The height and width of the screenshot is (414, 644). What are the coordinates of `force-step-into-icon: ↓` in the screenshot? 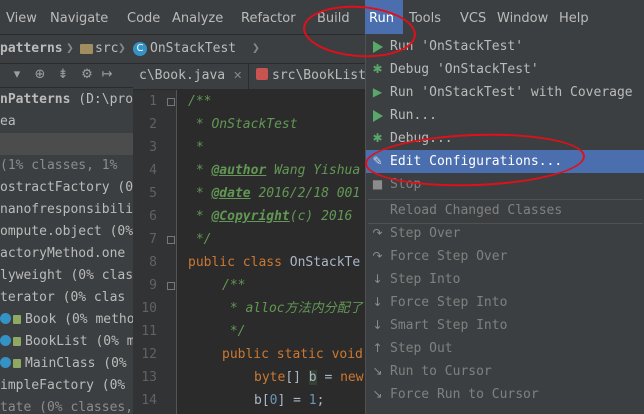 It's located at (377, 302).